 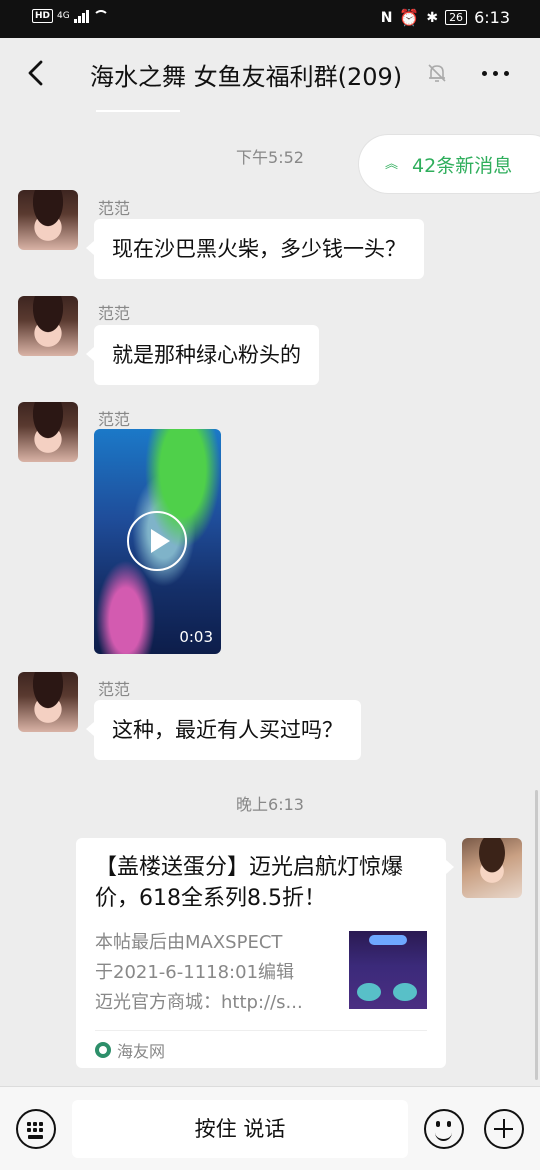 What do you see at coordinates (246, 77) in the screenshot?
I see `chat-title: 海水之舞 女鱼友福利群(209)` at bounding box center [246, 77].